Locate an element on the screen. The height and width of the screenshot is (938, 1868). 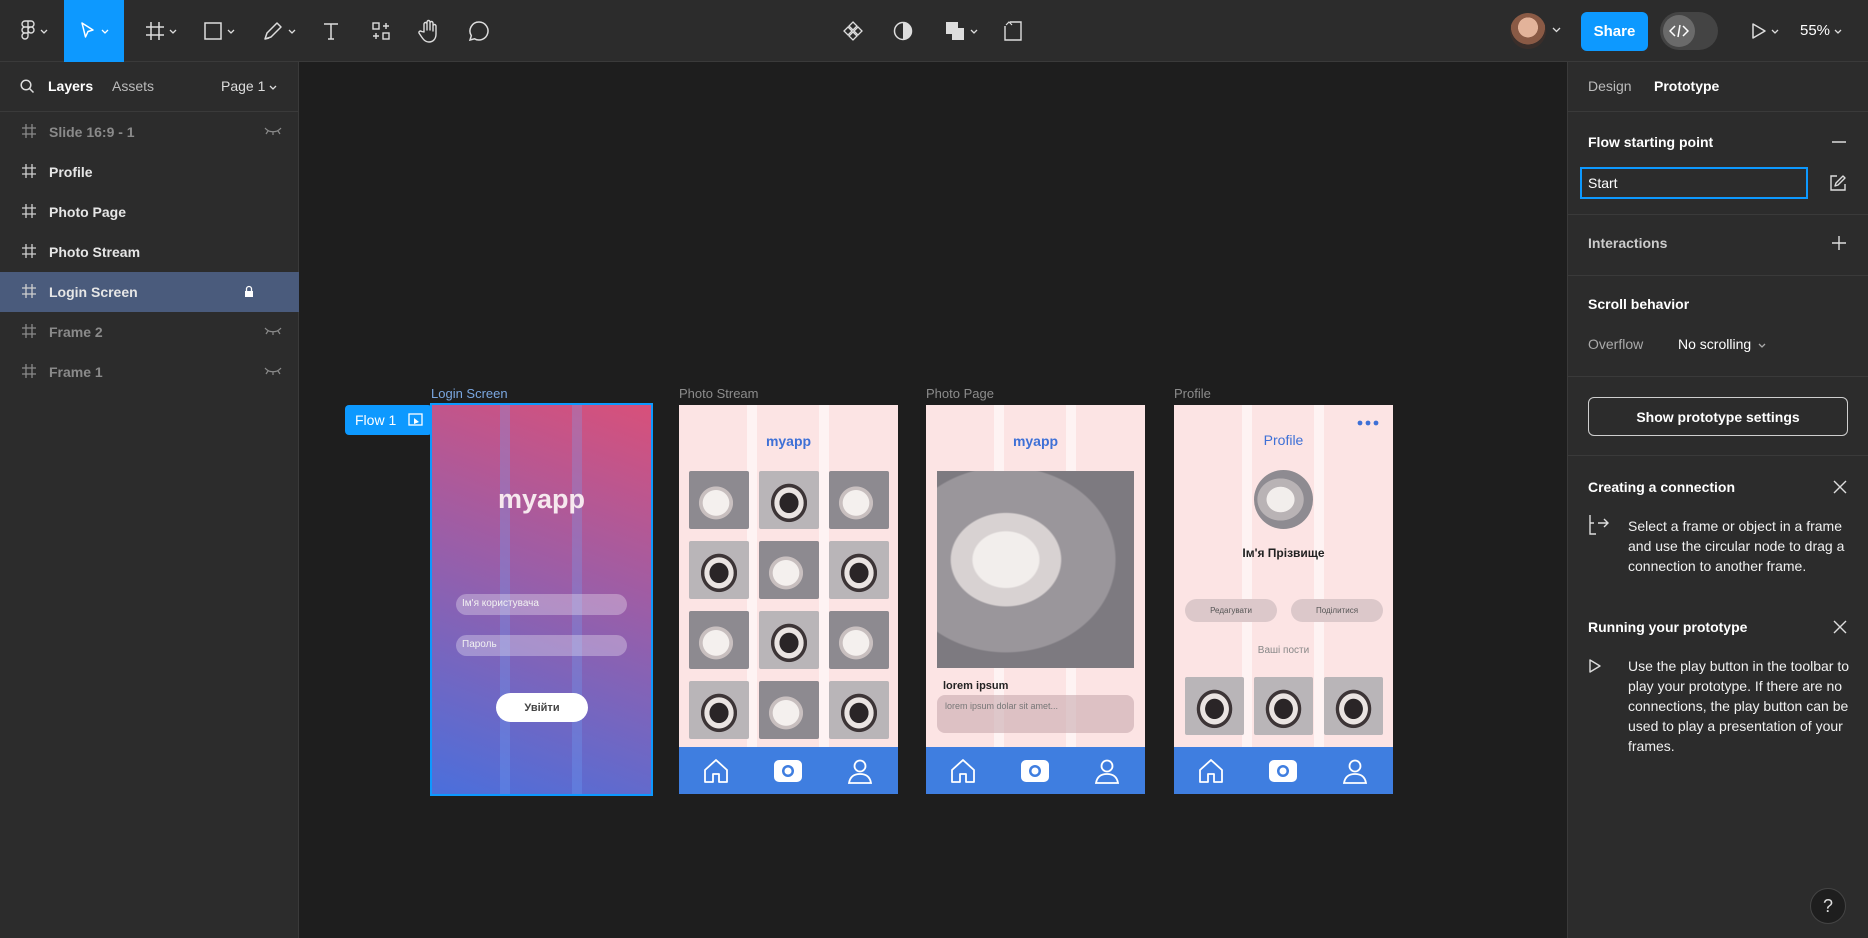
login-button: Увійти is located at coordinates (542, 707).